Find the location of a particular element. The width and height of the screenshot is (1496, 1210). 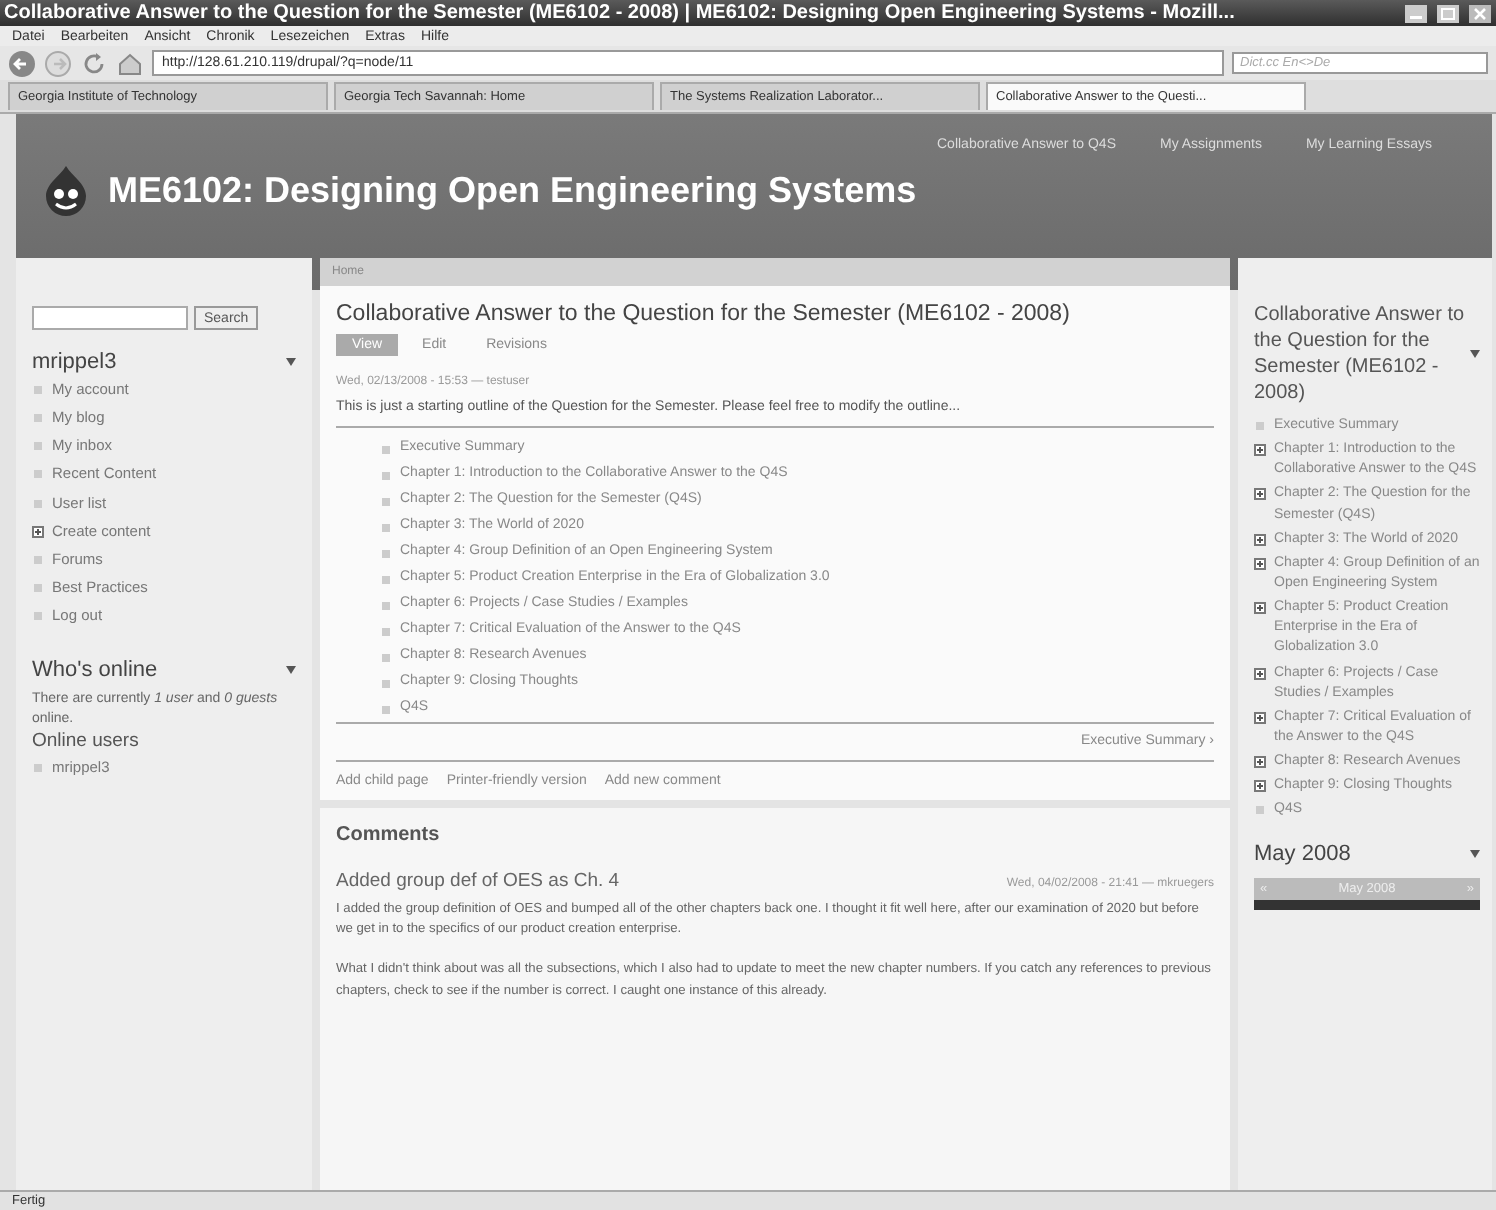

page-title: Collaborative Answer to the Question for the Semester (ME6102 - 2008) is located at coordinates (704, 314).